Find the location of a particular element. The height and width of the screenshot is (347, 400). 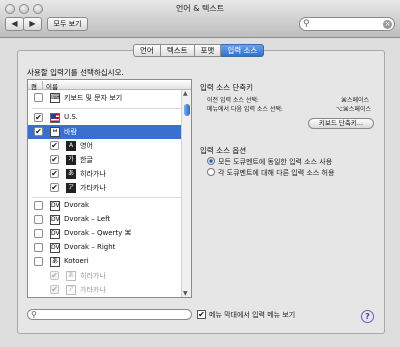

list-item: DV Dvorak – Qwerty ⌘ is located at coordinates (105, 234).